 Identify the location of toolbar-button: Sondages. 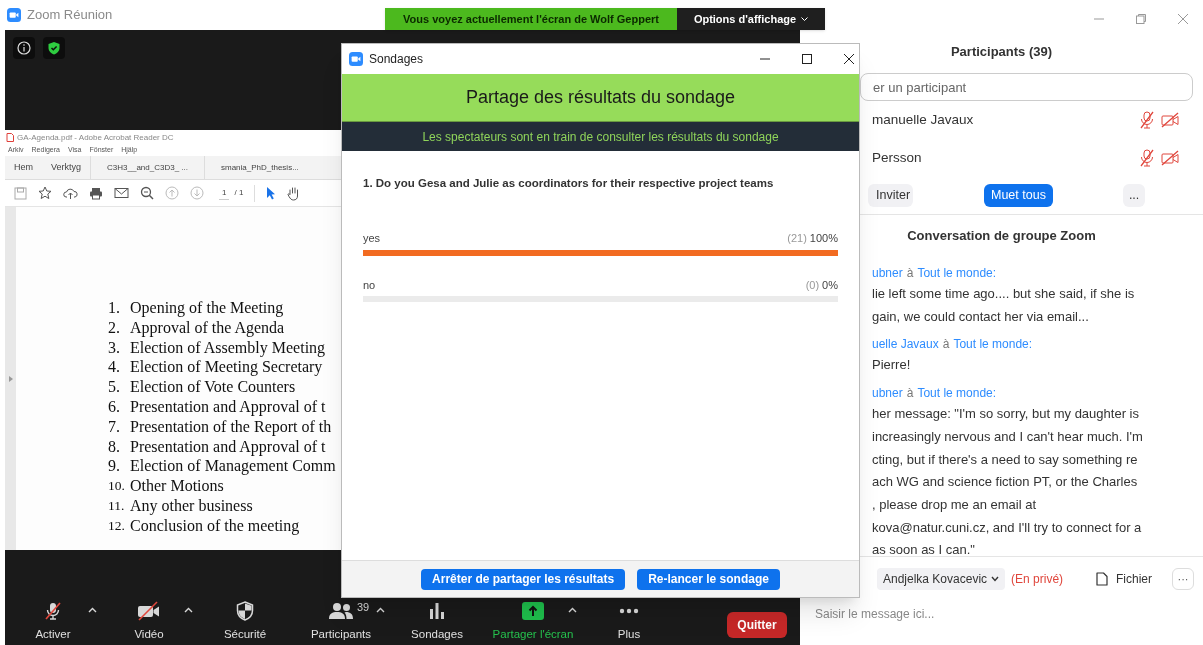
(437, 620).